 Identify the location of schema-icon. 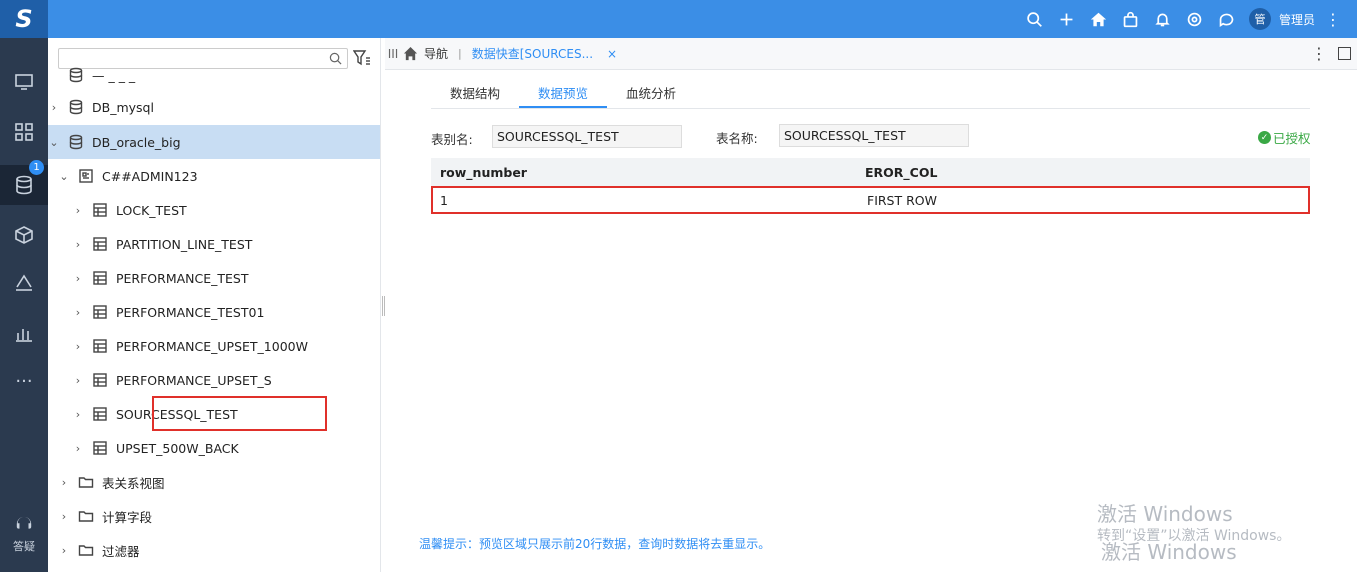
(86, 176).